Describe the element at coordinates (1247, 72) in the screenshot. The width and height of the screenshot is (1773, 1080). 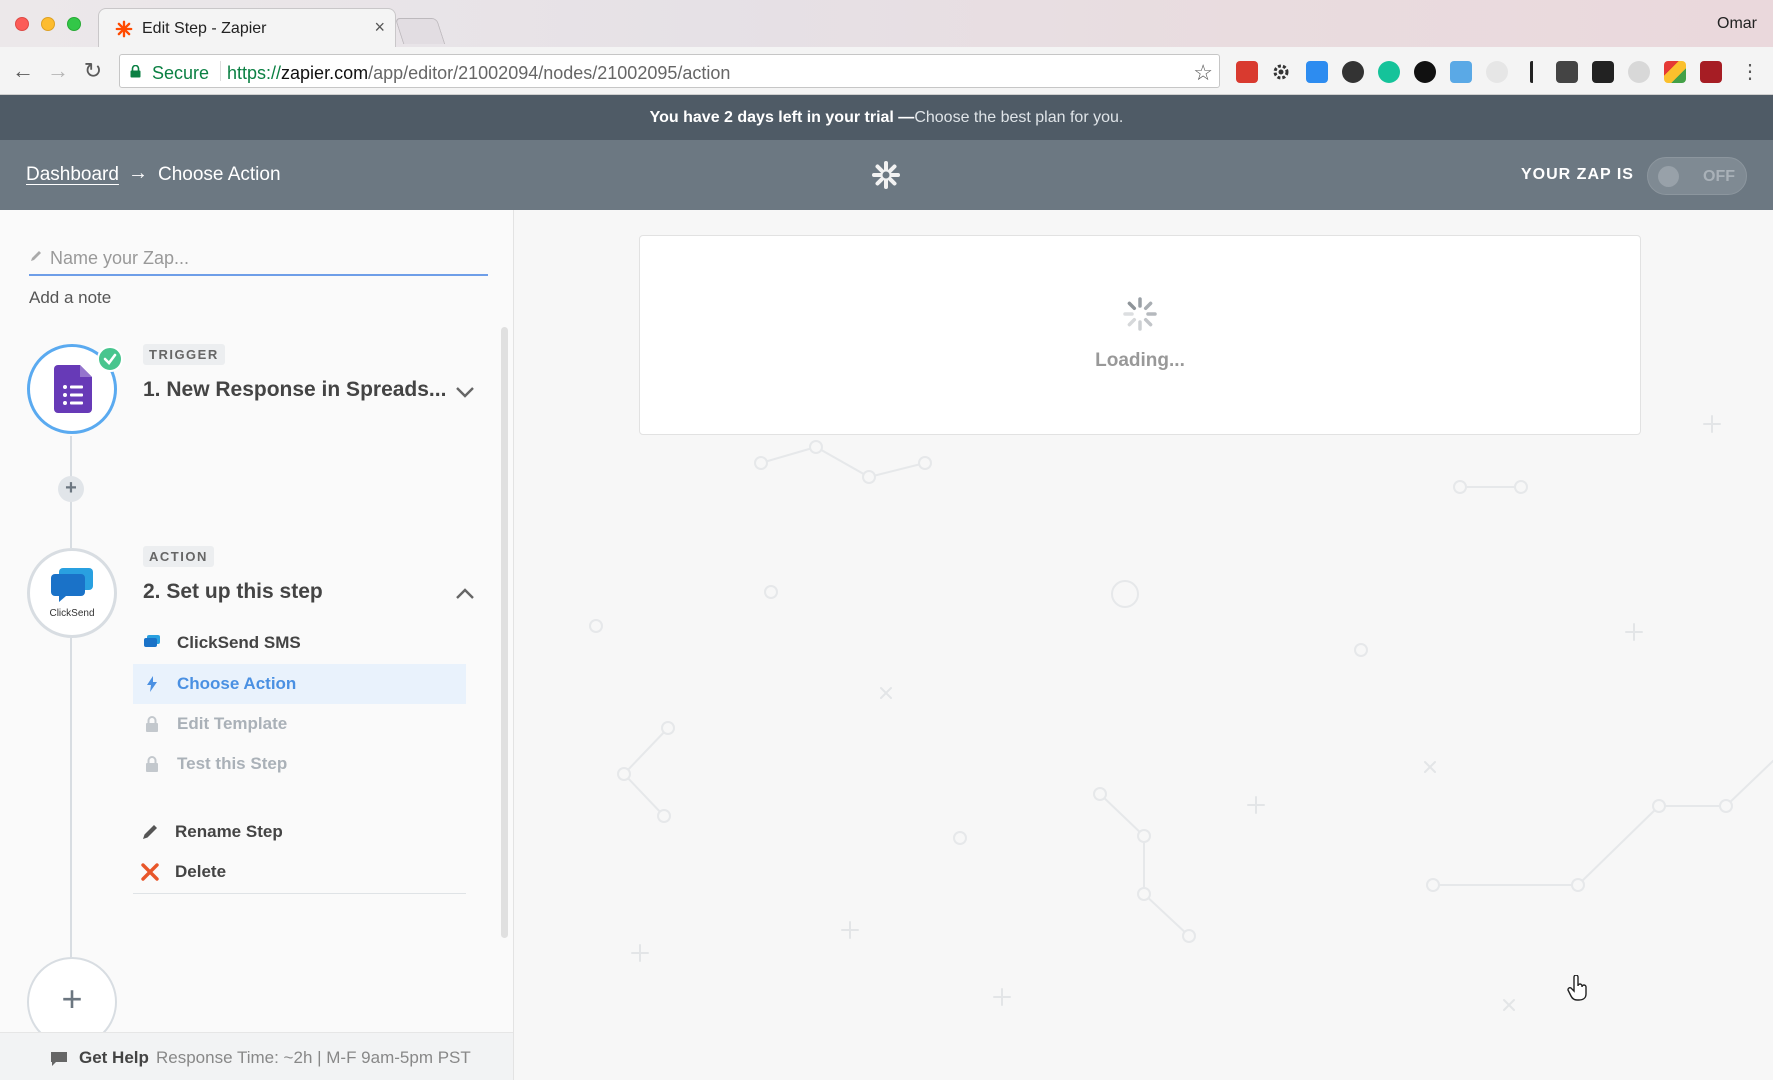
I see `calendar-ext-icon` at that location.